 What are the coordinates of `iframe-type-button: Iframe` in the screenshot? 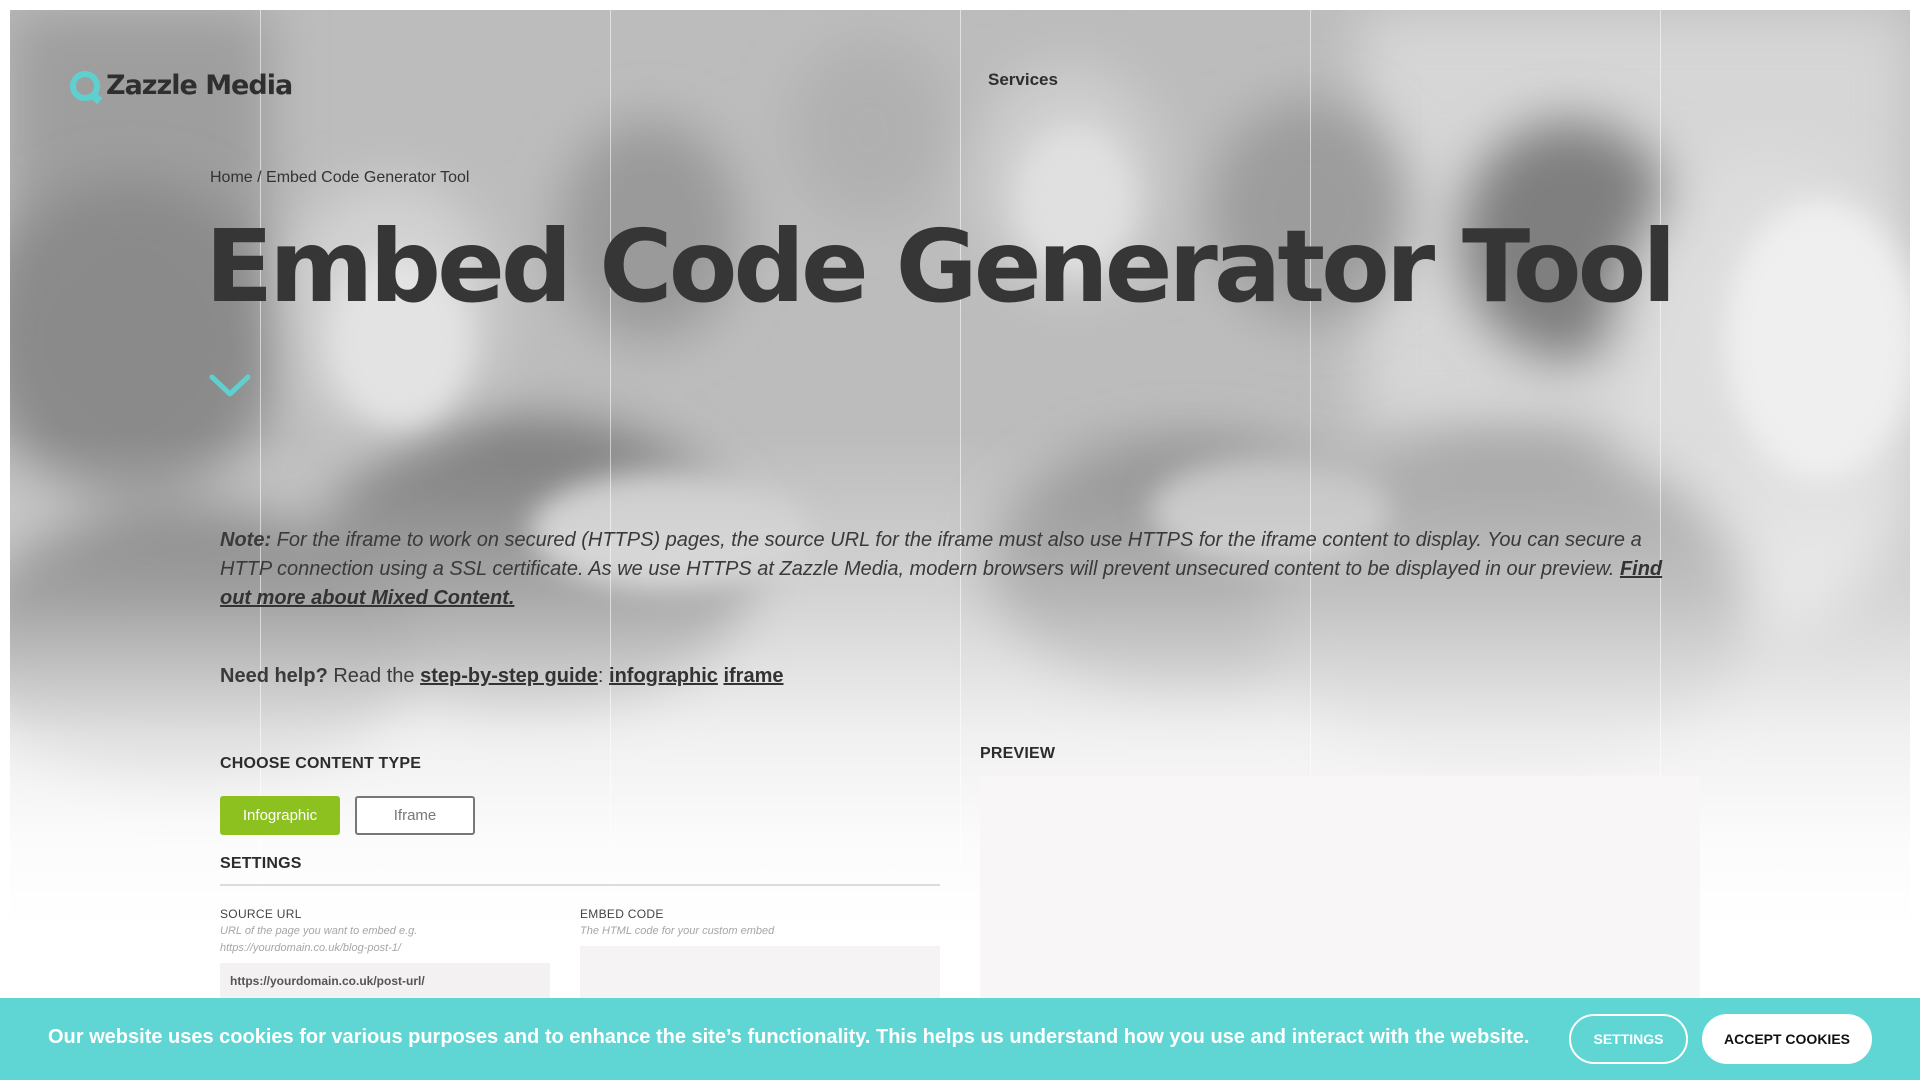 It's located at (415, 815).